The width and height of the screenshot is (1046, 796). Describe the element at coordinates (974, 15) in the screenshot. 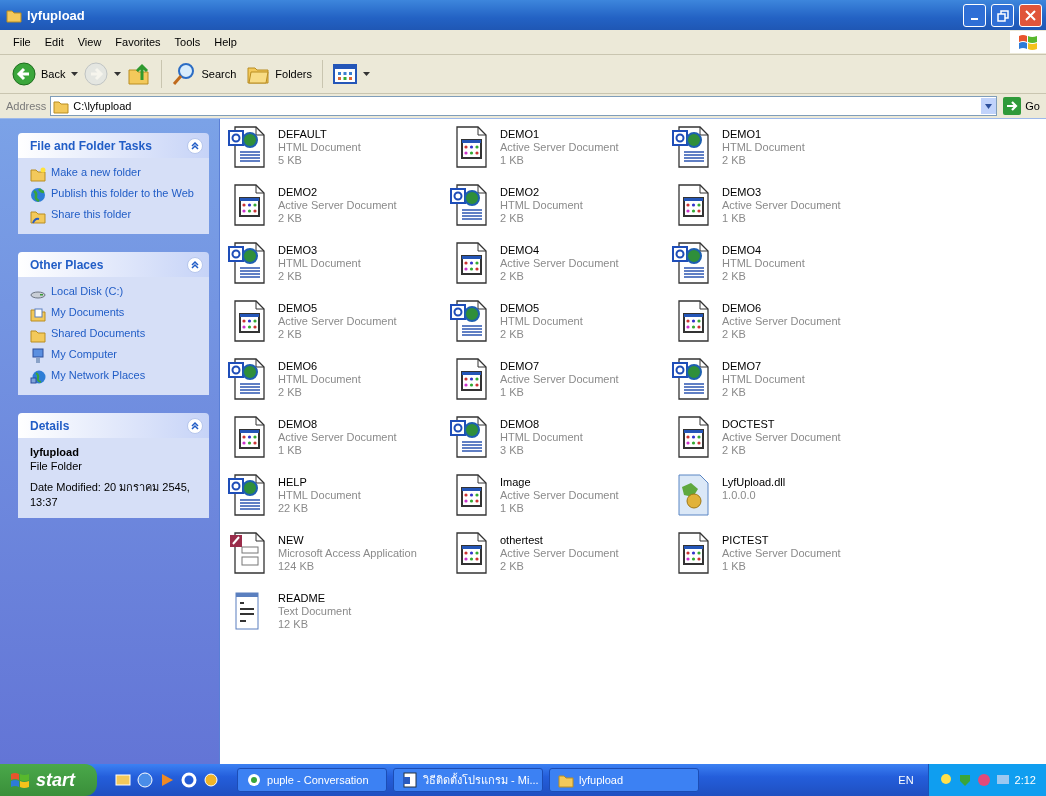

I see `minimize-button` at that location.